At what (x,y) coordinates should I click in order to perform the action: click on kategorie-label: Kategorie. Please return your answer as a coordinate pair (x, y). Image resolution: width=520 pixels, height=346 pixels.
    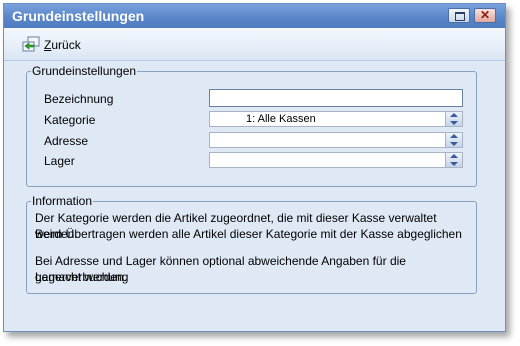
    Looking at the image, I should click on (70, 120).